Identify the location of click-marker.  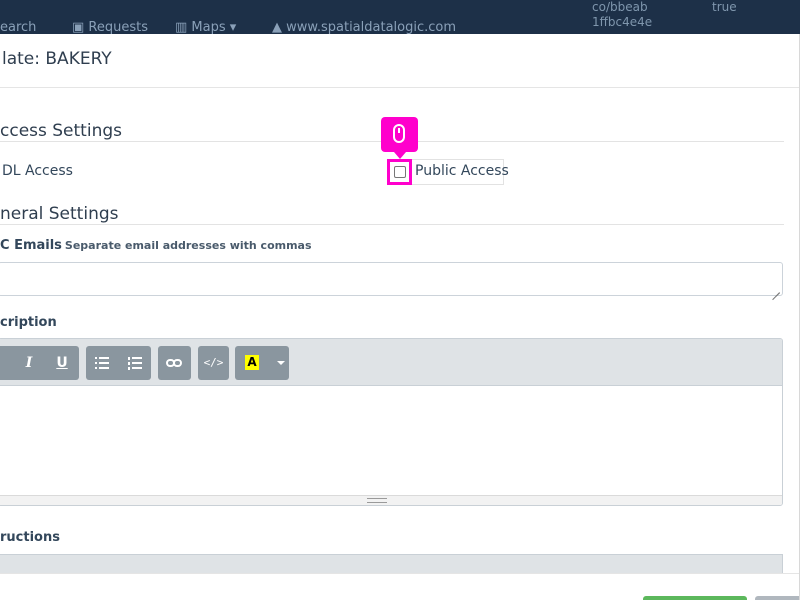
(399, 138).